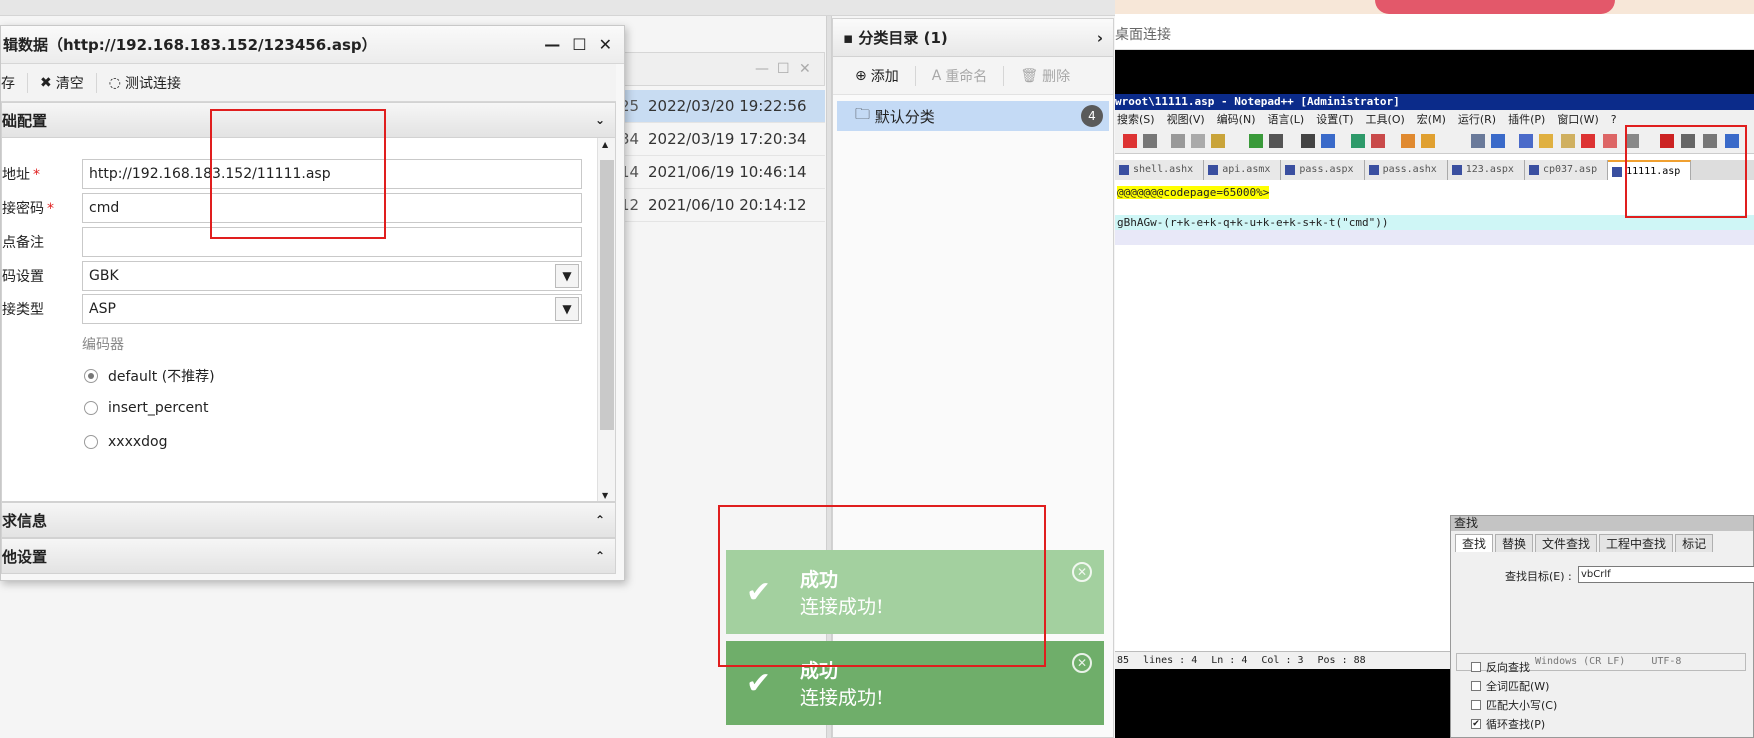  I want to click on test-connection-button: ◌ 测试连接, so click(145, 83).